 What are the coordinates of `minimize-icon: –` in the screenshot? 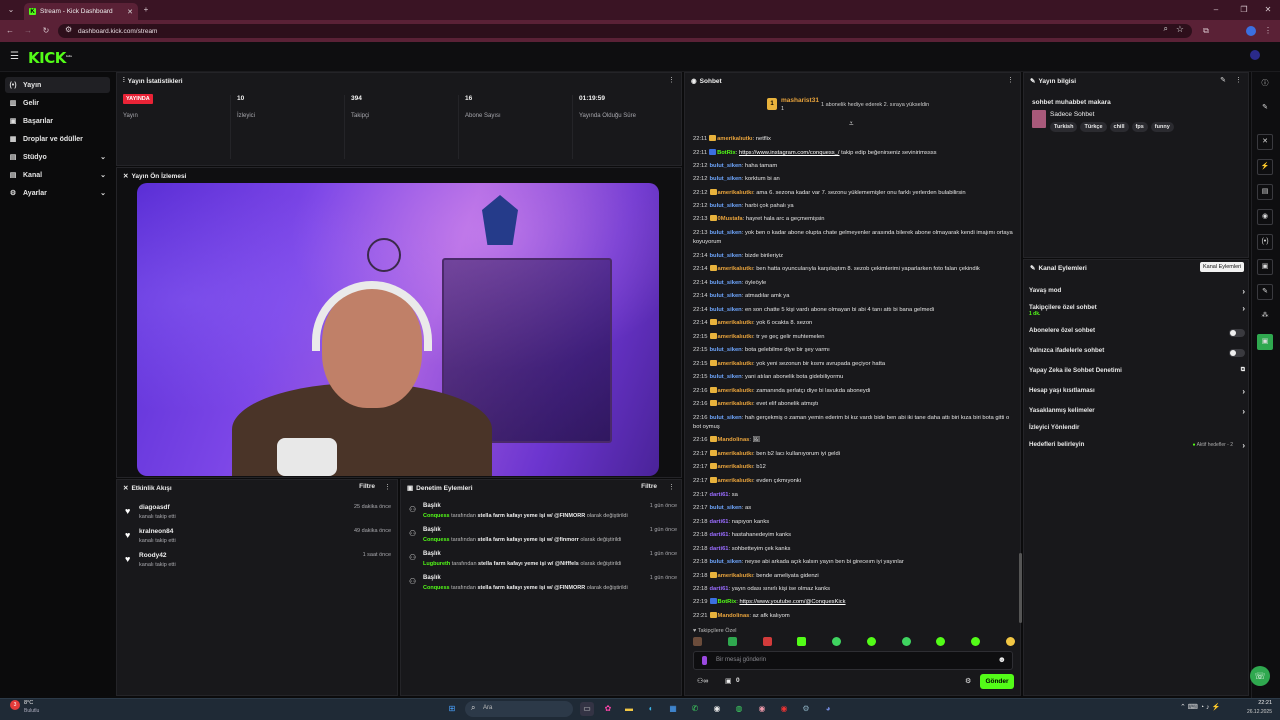 It's located at (1216, 10).